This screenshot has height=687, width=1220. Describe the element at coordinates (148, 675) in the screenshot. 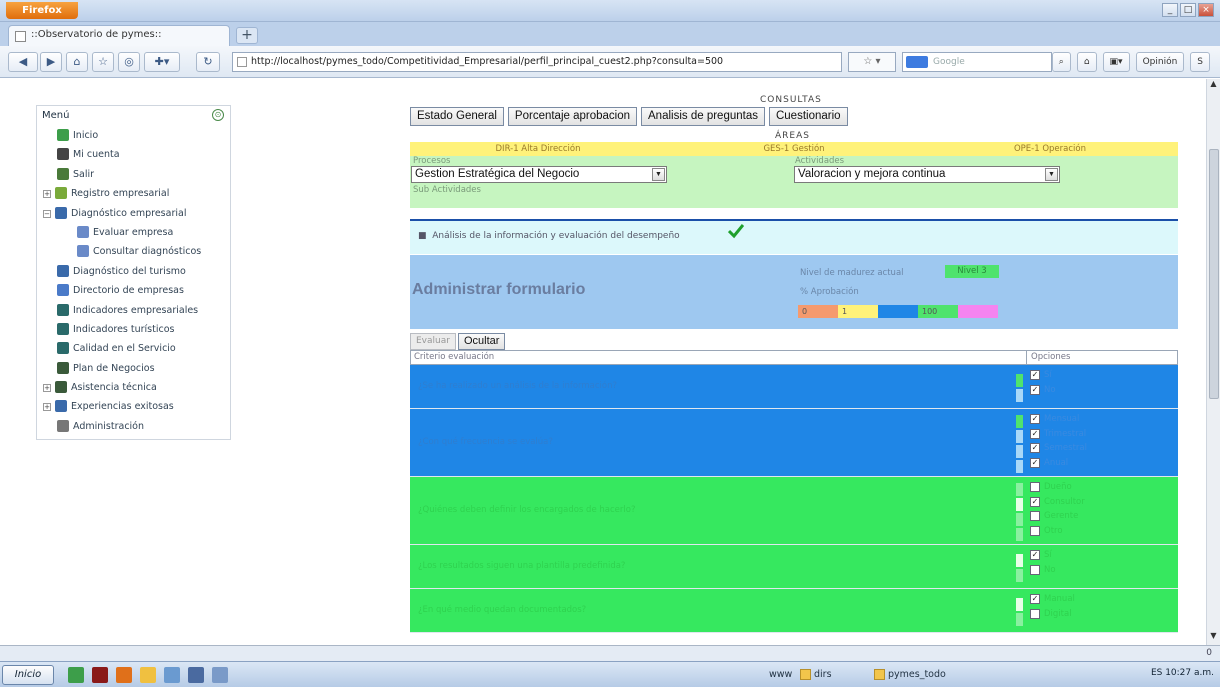

I see `folder-icon` at that location.